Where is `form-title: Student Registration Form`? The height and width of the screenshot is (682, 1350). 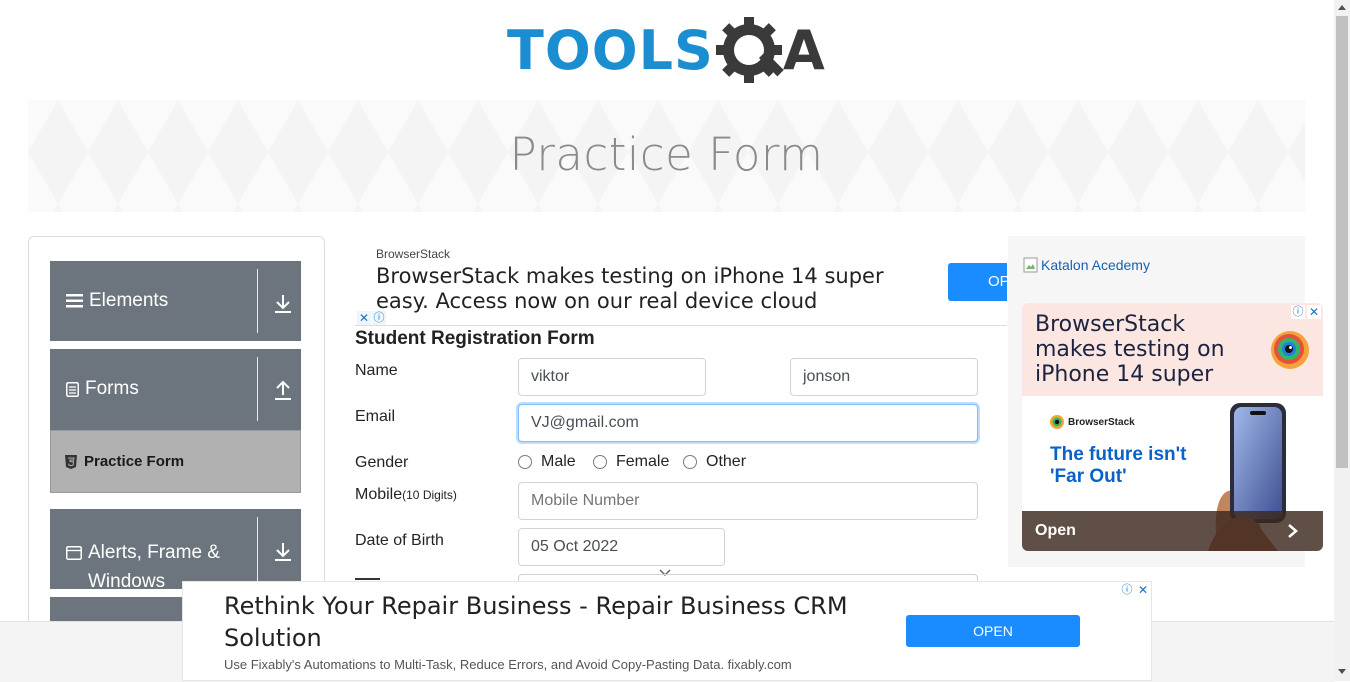 form-title: Student Registration Form is located at coordinates (475, 338).